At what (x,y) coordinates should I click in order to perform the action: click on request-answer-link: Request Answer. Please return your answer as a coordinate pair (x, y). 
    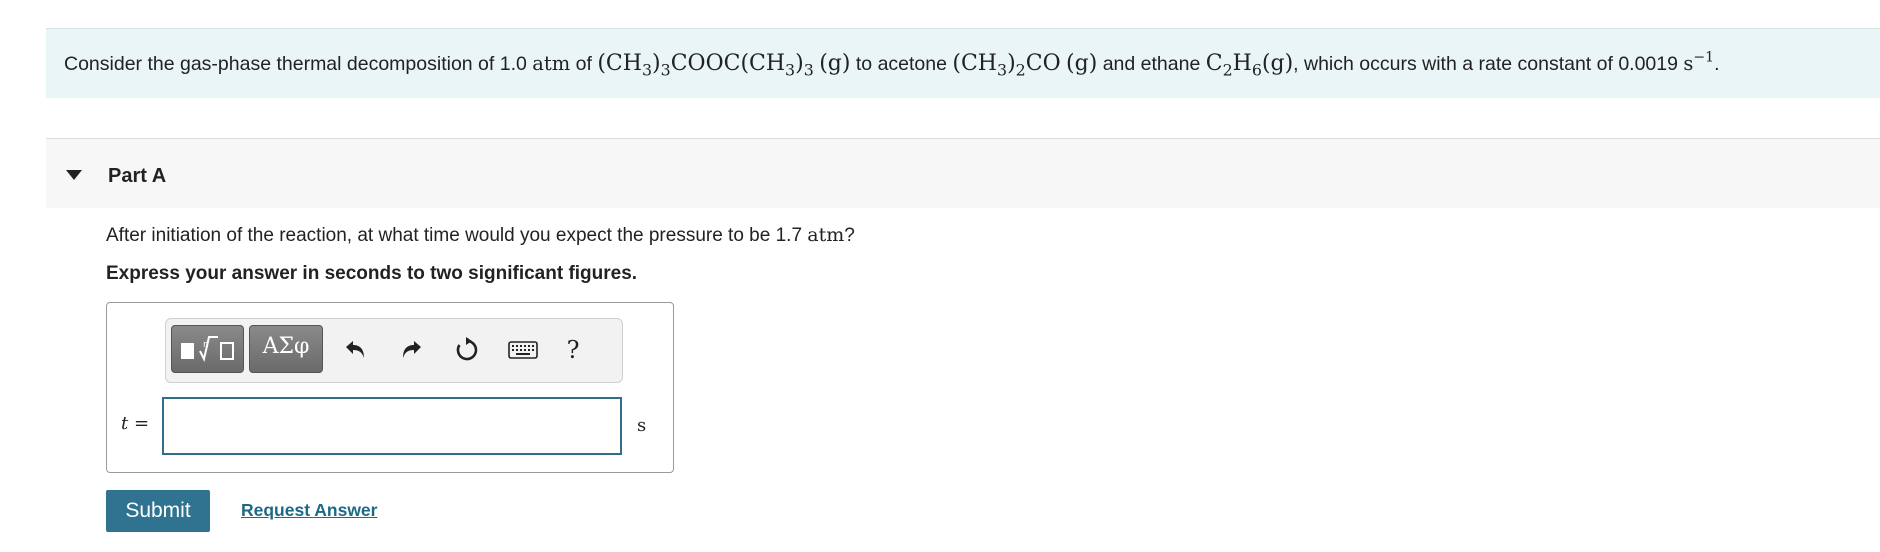
    Looking at the image, I should click on (309, 510).